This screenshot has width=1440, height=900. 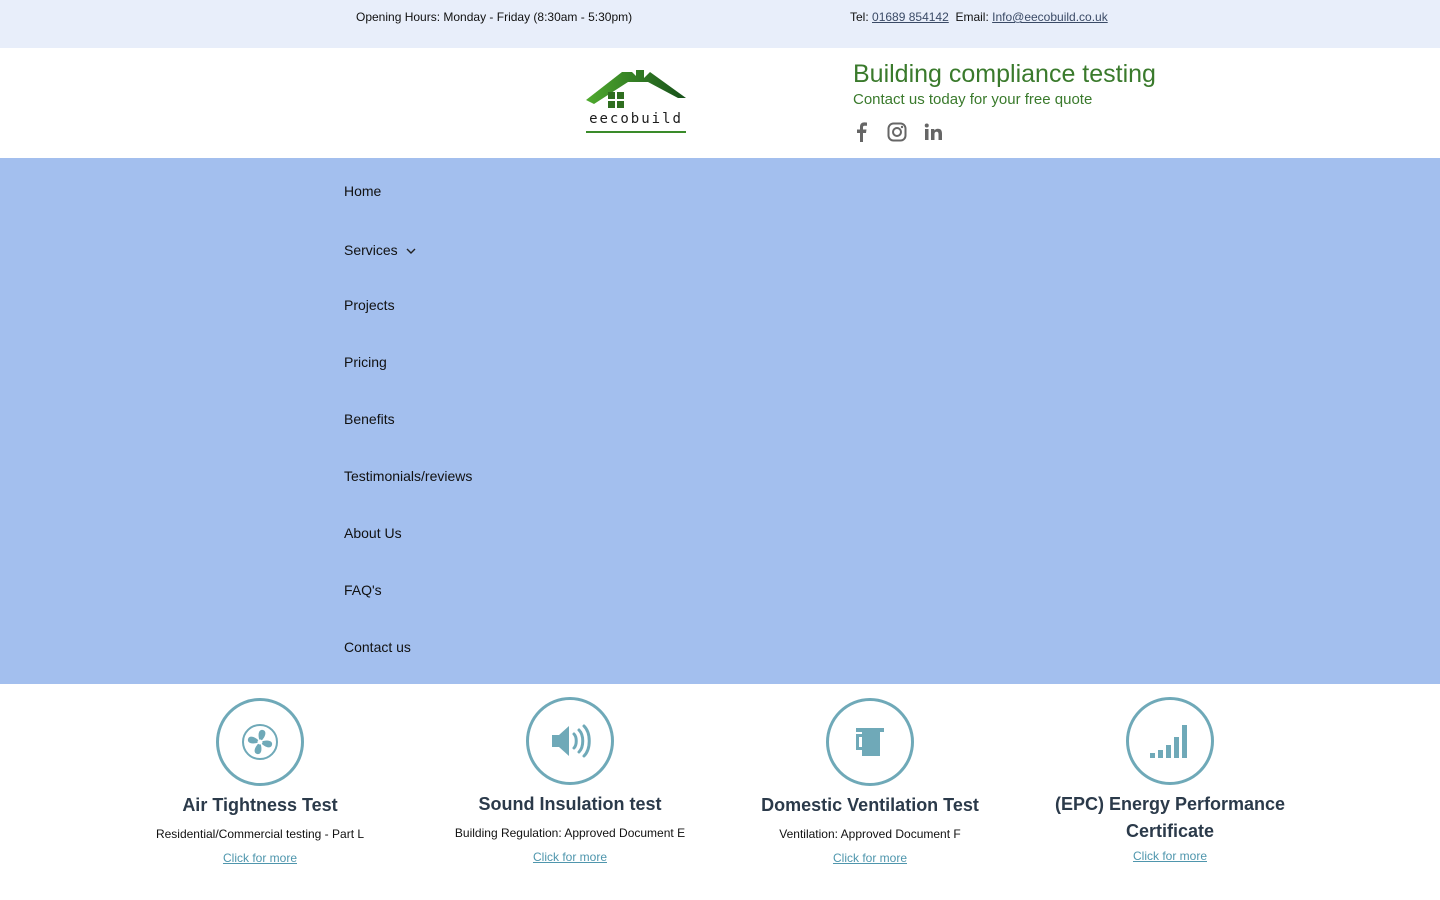 What do you see at coordinates (870, 742) in the screenshot?
I see `ventilation-icon` at bounding box center [870, 742].